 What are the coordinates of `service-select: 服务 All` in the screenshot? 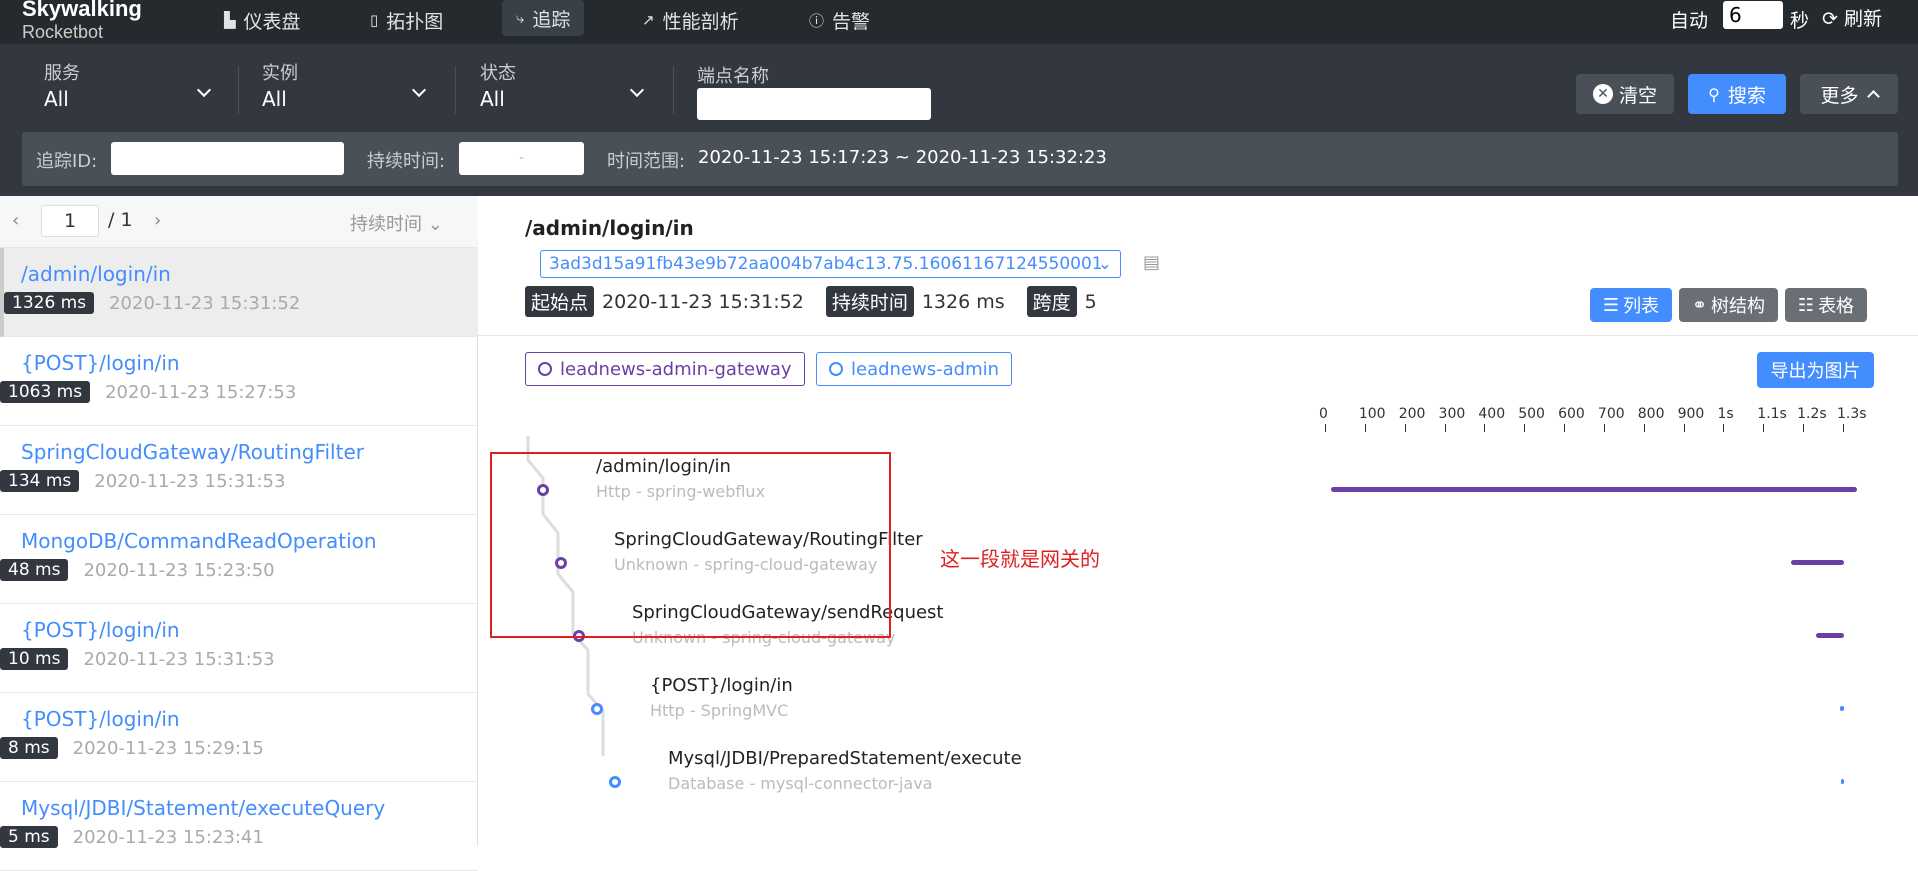 It's located at (128, 89).